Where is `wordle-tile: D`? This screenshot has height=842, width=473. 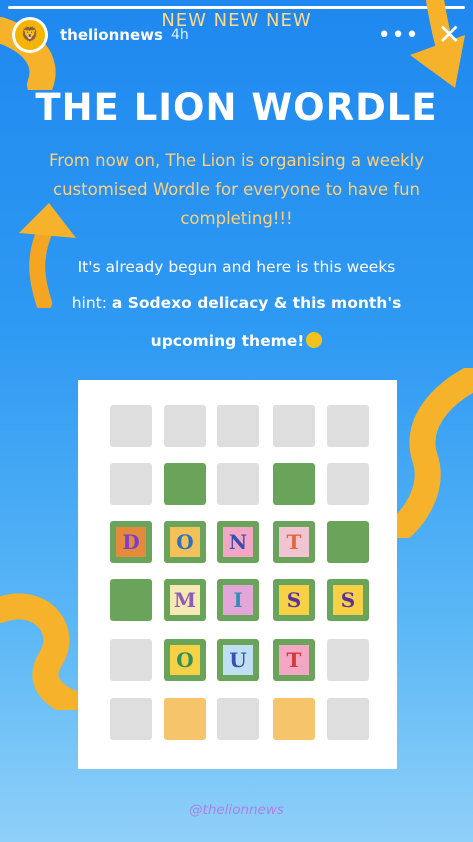
wordle-tile: D is located at coordinates (131, 542).